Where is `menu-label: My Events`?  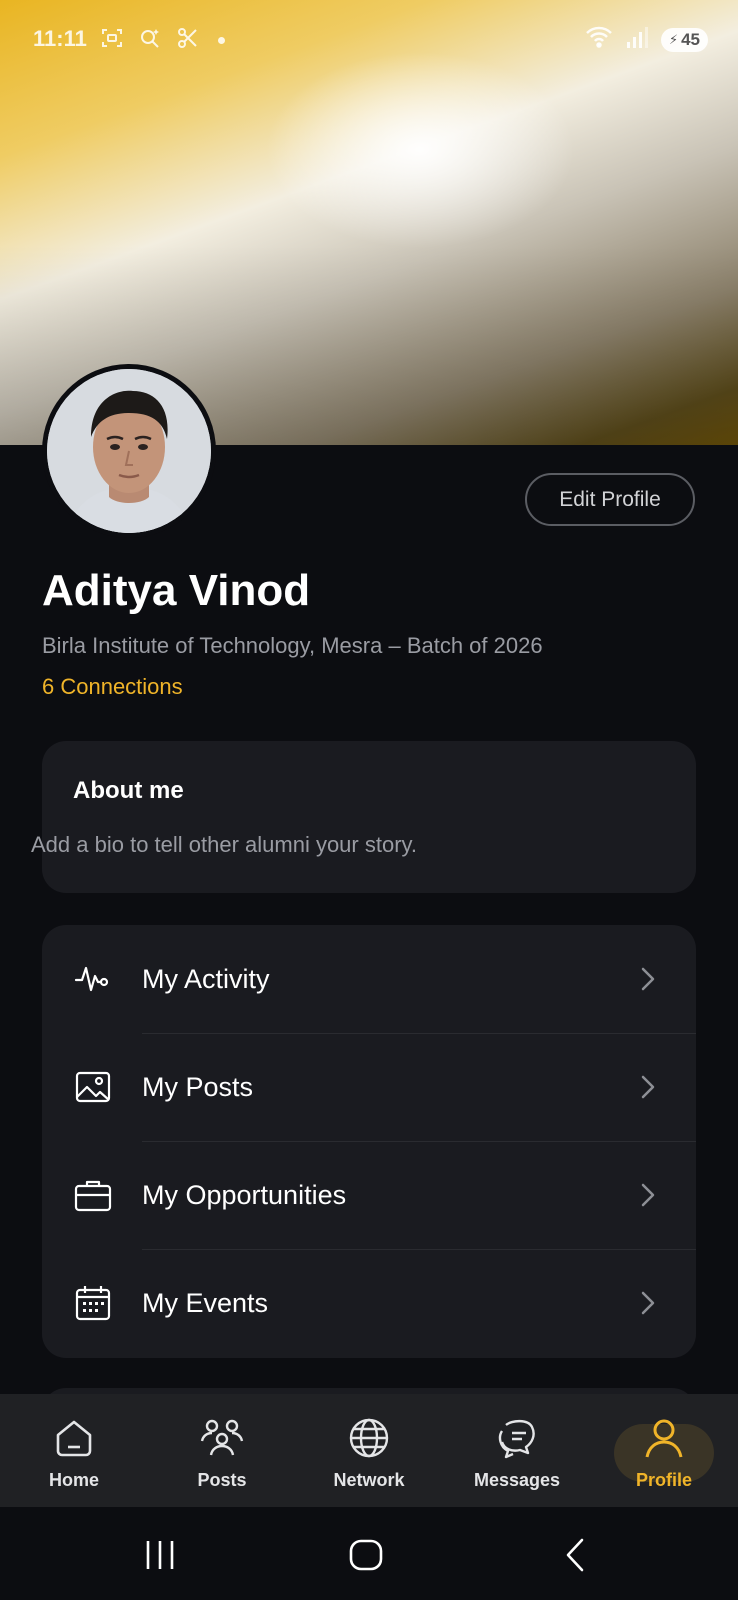
menu-label: My Events is located at coordinates (205, 1302).